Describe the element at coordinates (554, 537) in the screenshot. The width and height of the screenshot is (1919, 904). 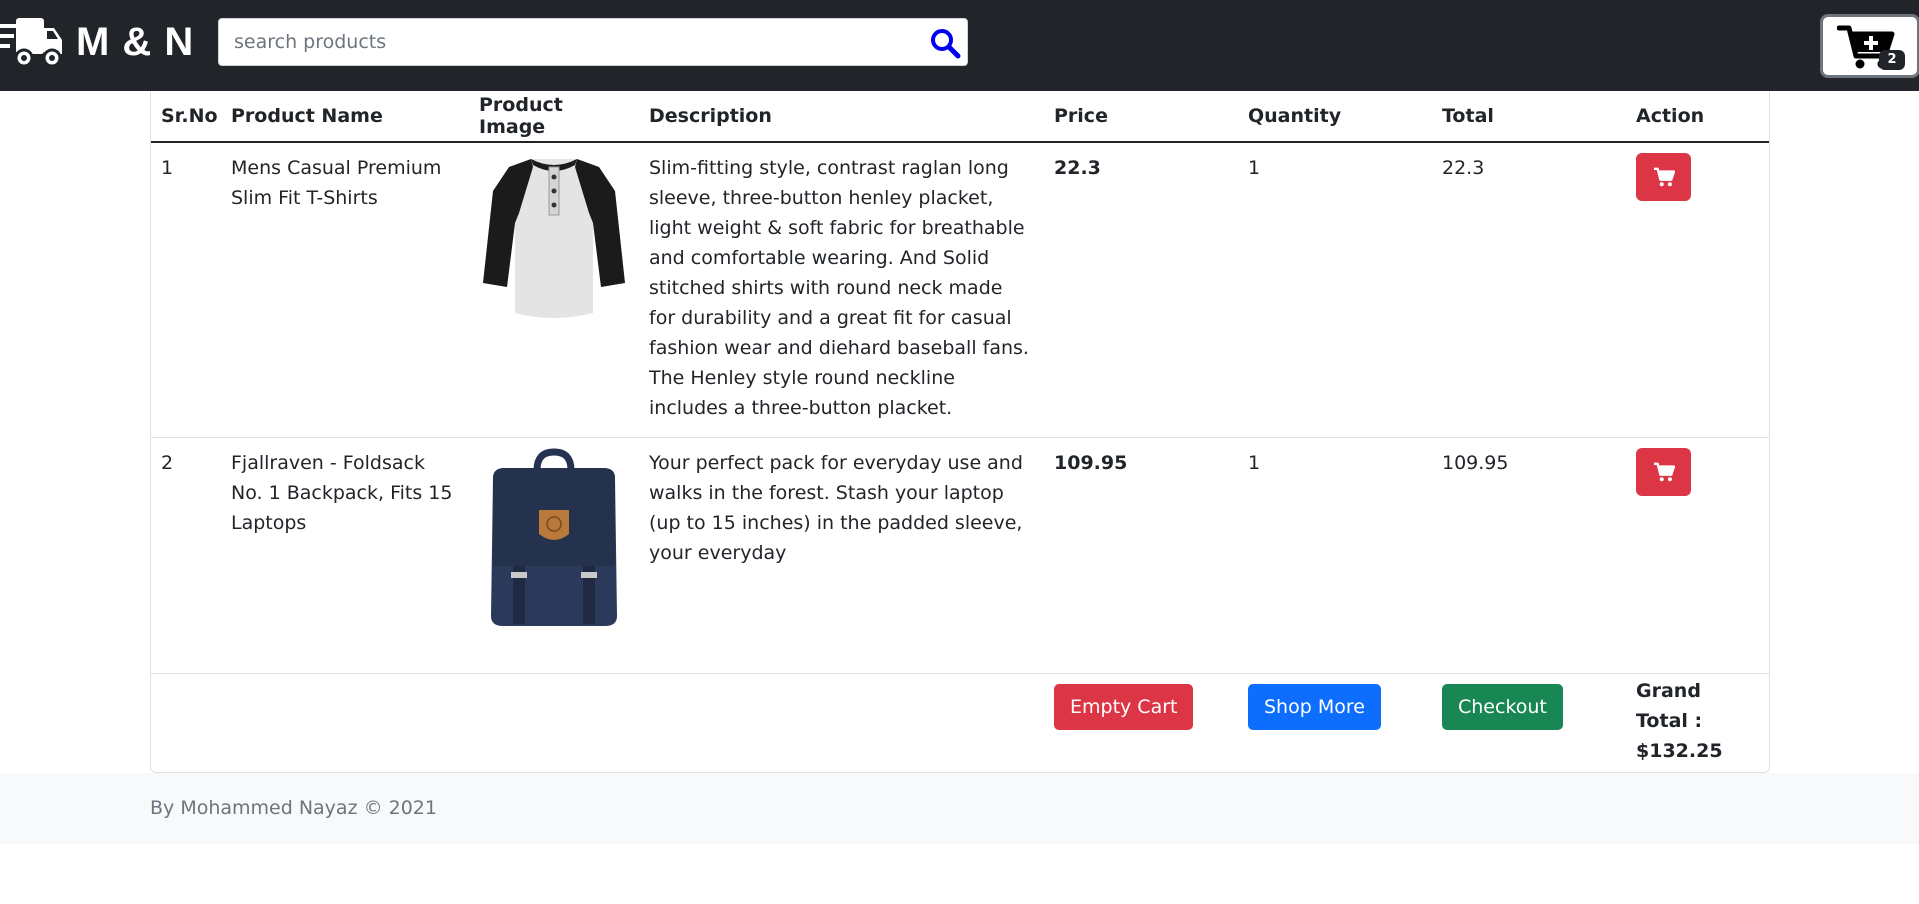
I see `backpack-image` at that location.